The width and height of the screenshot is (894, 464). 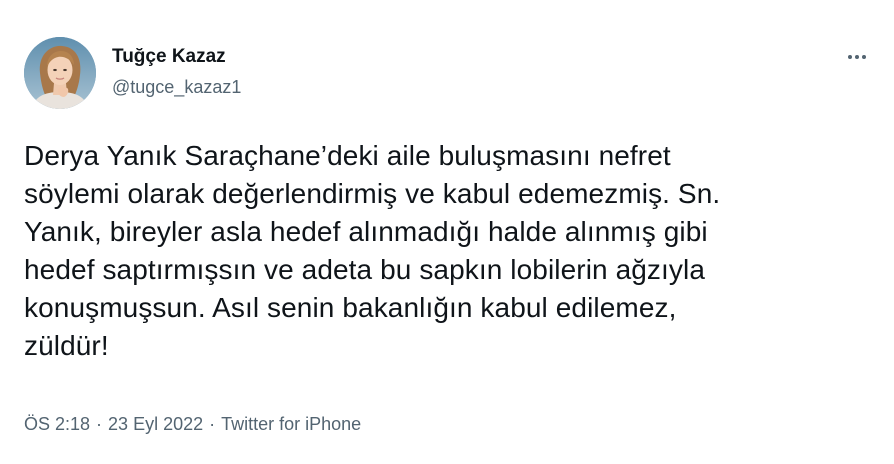 What do you see at coordinates (176, 87) in the screenshot?
I see `author-handle: @tugce_kazaz1` at bounding box center [176, 87].